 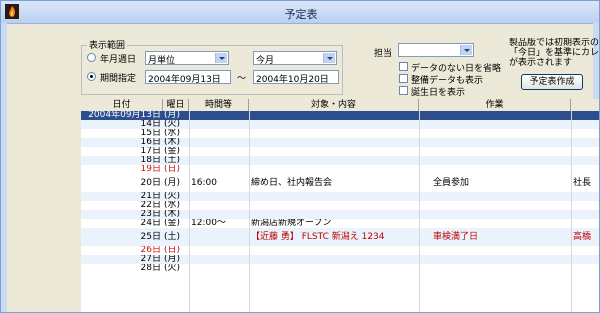 I want to click on header-content: 対象・内容, so click(x=334, y=105).